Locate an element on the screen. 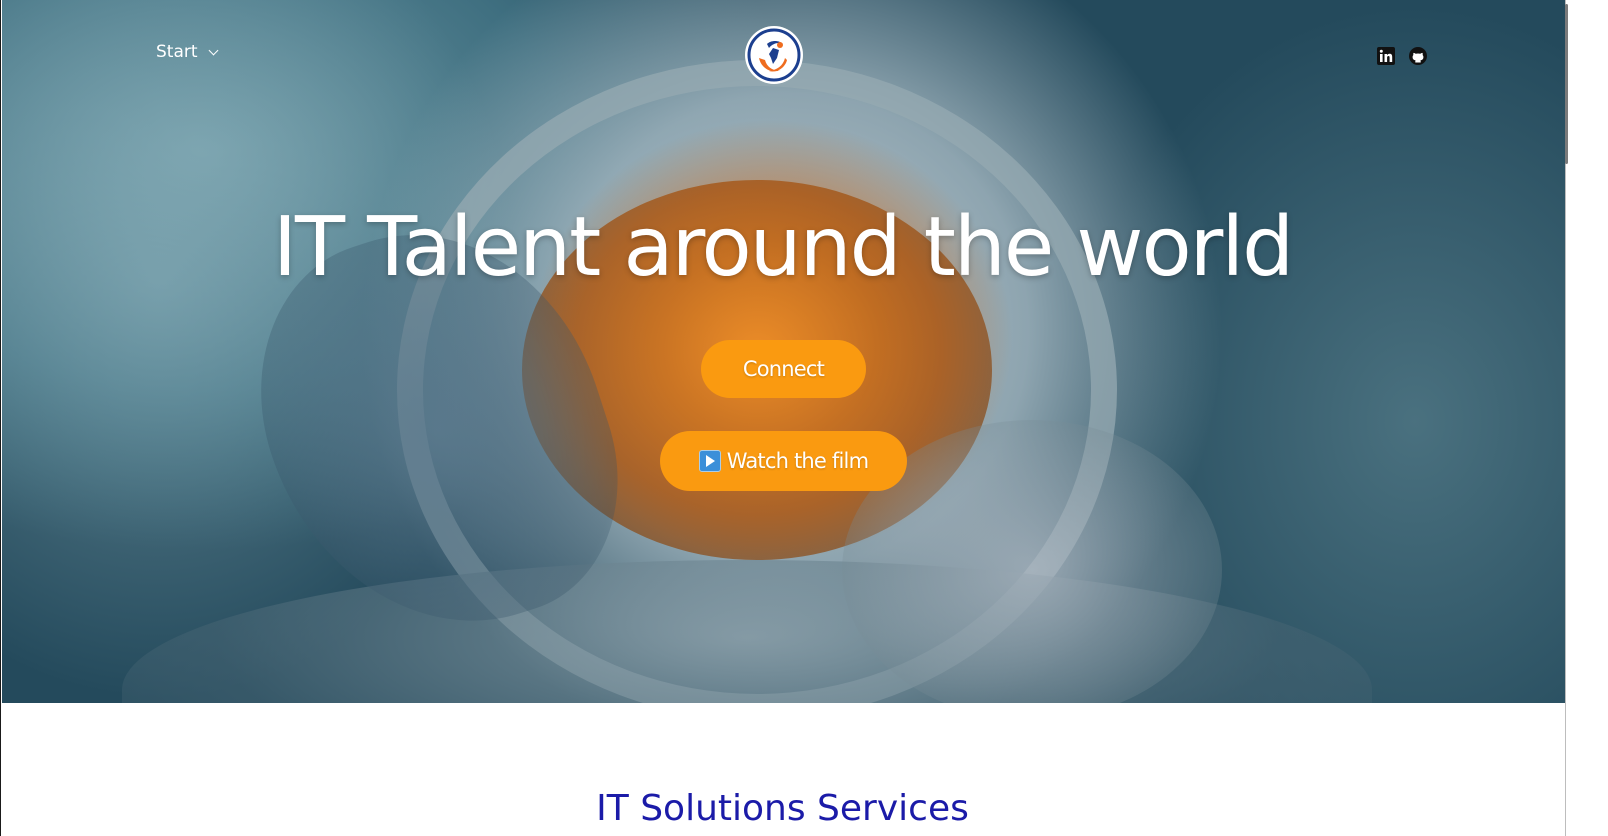 The image size is (1608, 836). play-icon is located at coordinates (709, 461).